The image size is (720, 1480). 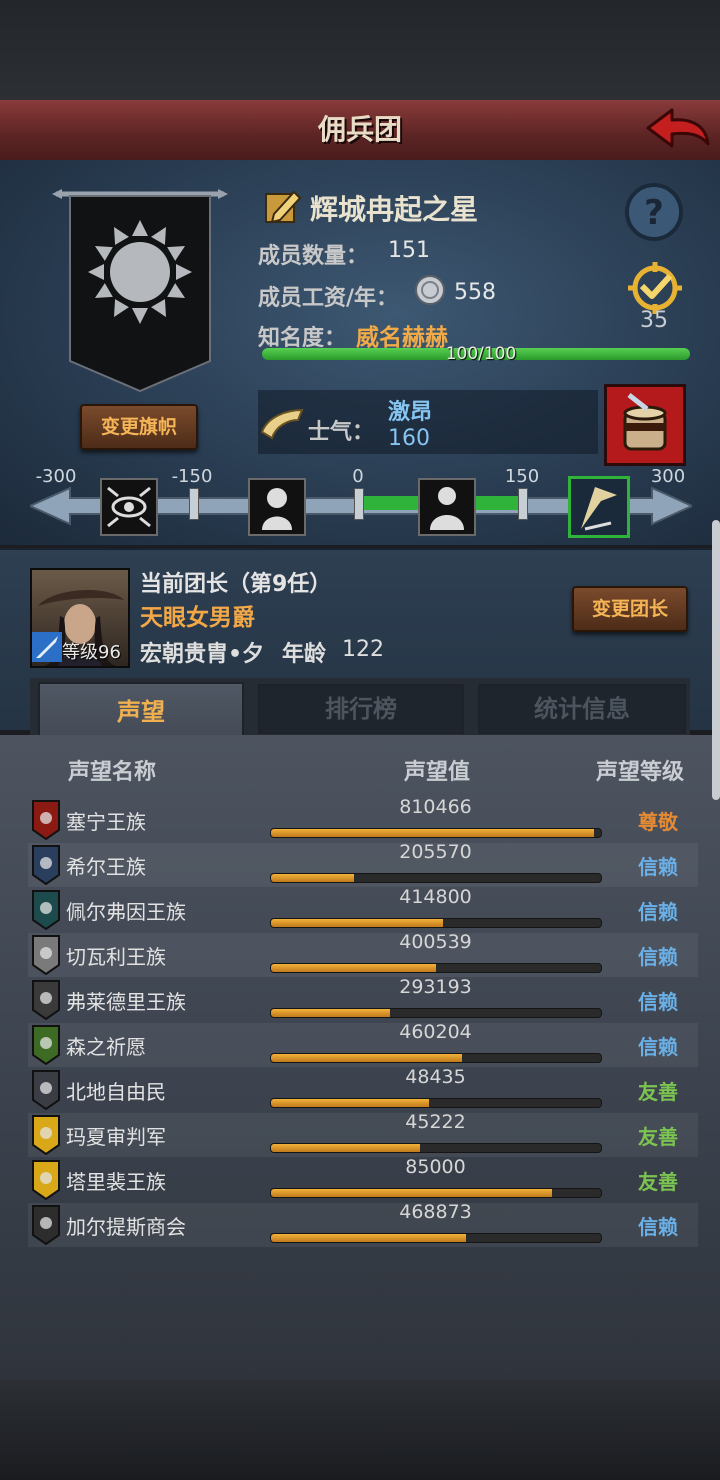 I want to click on company-banner-icon, so click(x=140, y=291).